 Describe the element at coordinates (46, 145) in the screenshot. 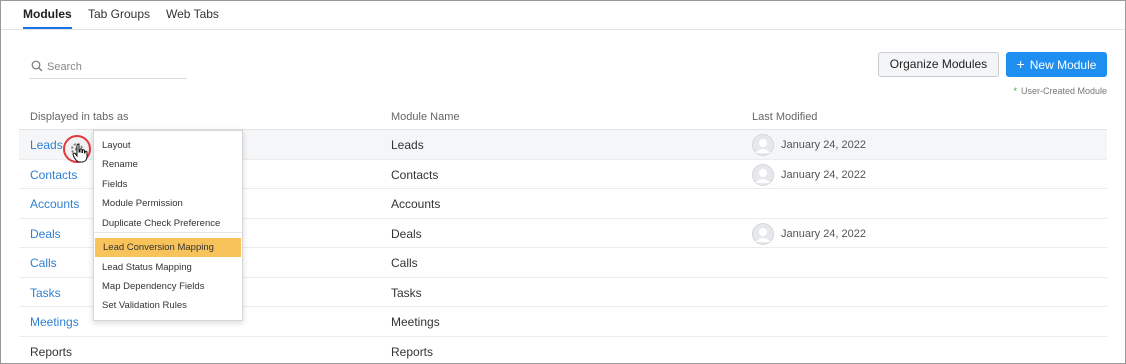

I see `tab-name-link: Leads` at that location.